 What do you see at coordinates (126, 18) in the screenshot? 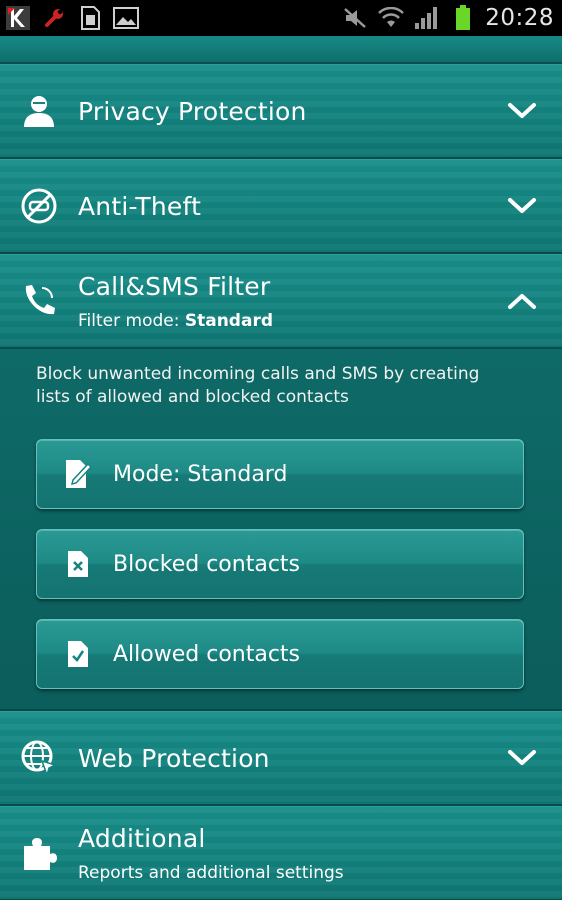
I see `gallery-icon` at bounding box center [126, 18].